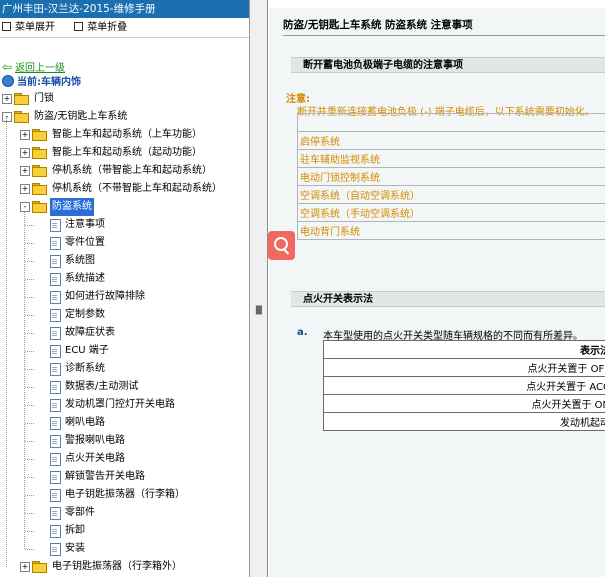 This screenshot has width=605, height=577. Describe the element at coordinates (95, 441) in the screenshot. I see `tree-item-label: 警报喇叭电路` at that location.